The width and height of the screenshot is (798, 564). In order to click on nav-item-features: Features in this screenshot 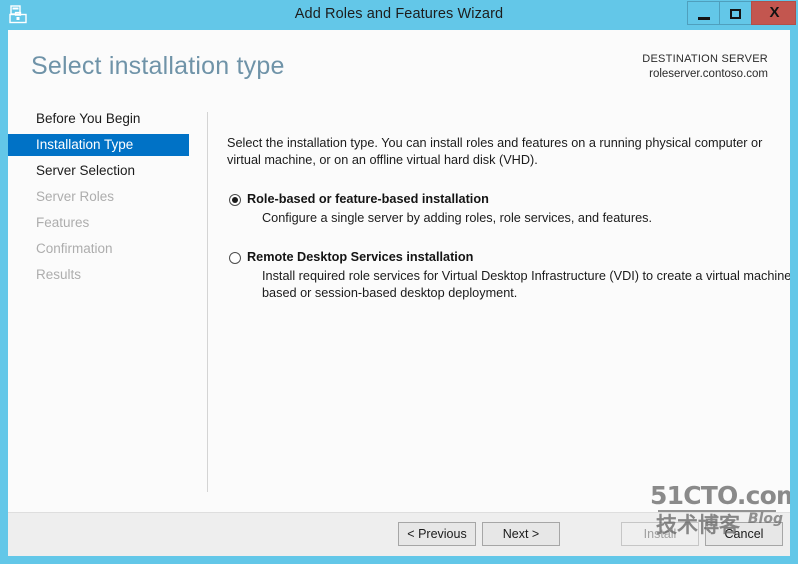, I will do `click(63, 222)`.